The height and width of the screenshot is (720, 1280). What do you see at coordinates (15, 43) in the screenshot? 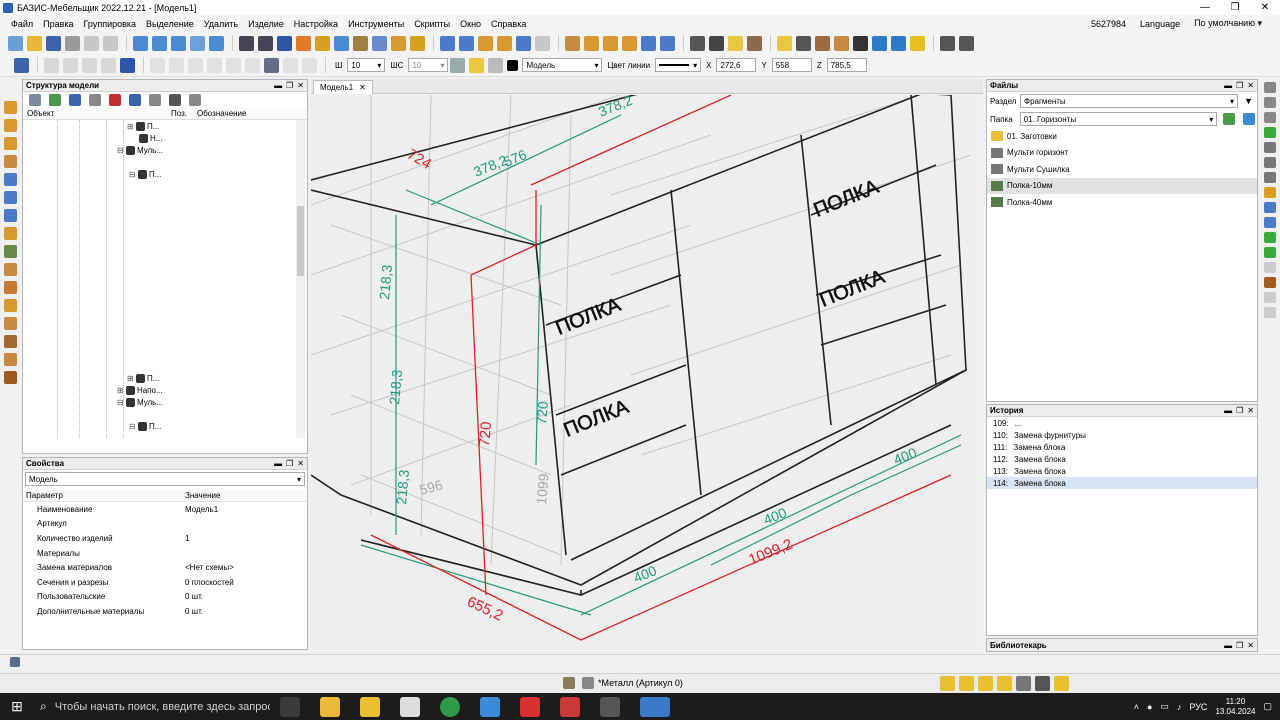
I see `new-file-icon` at bounding box center [15, 43].